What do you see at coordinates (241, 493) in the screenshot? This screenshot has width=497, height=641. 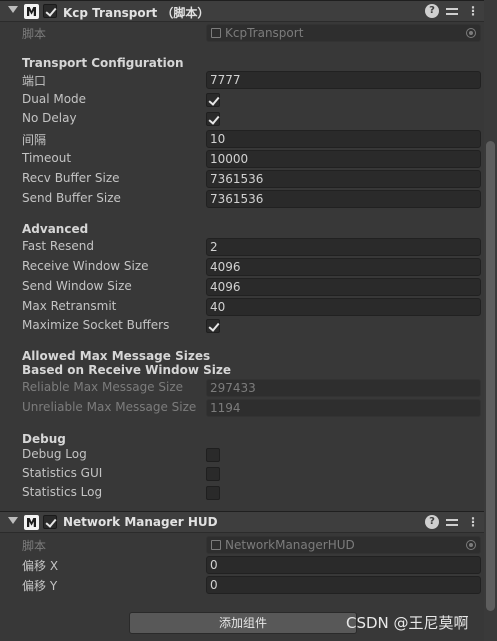 I see `stats-log-row: Statistics Log` at bounding box center [241, 493].